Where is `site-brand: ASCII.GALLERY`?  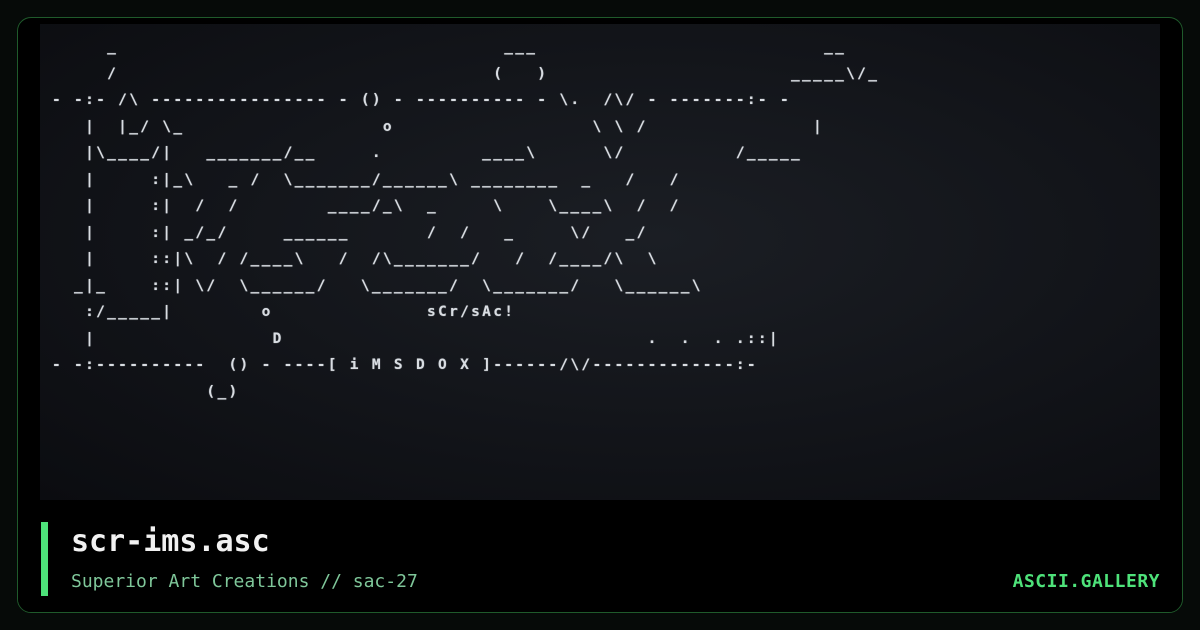 site-brand: ASCII.GALLERY is located at coordinates (1086, 581).